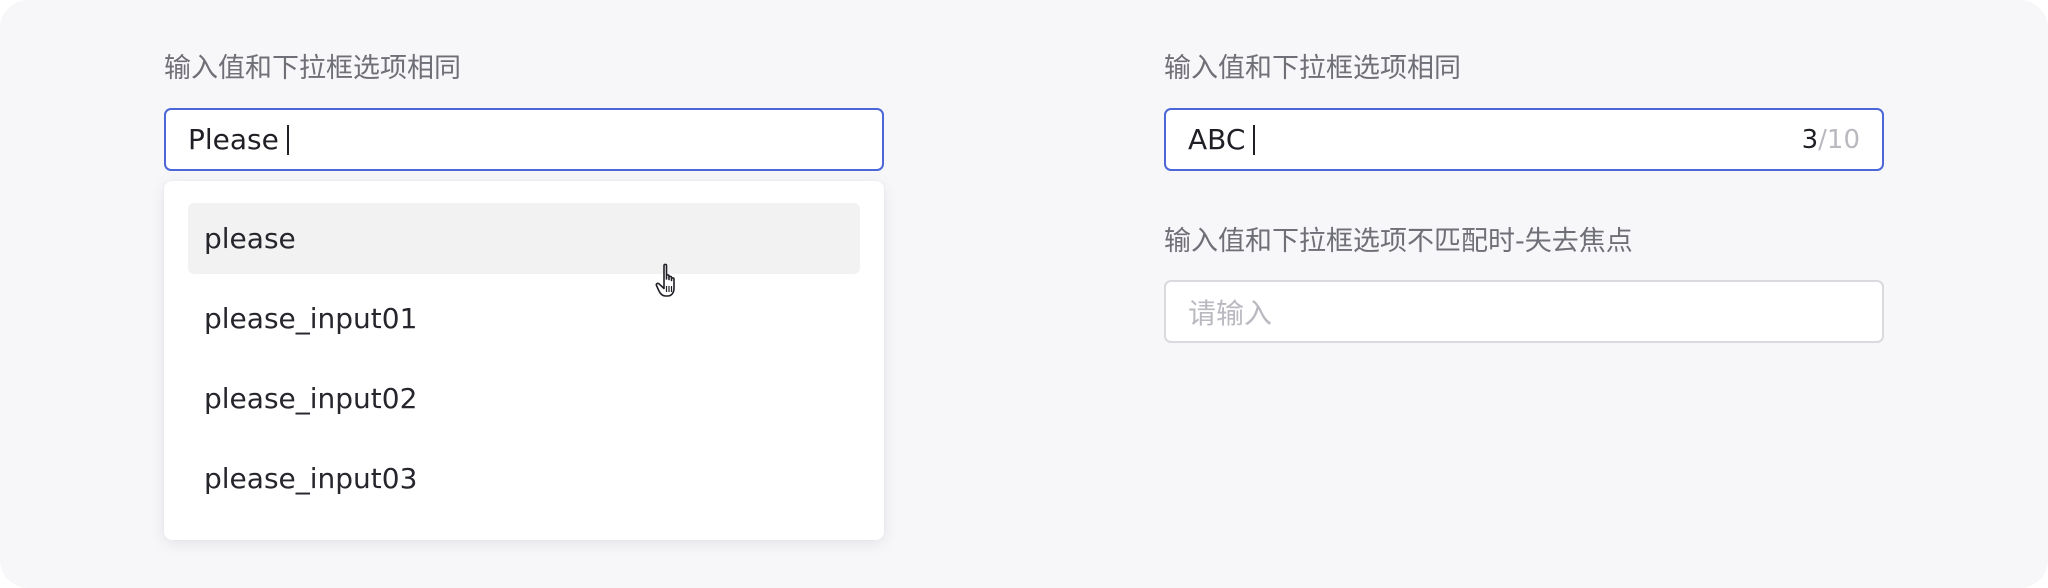 This screenshot has width=2048, height=588. What do you see at coordinates (1524, 139) in the screenshot?
I see `right-top-input: ABC 3/10` at bounding box center [1524, 139].